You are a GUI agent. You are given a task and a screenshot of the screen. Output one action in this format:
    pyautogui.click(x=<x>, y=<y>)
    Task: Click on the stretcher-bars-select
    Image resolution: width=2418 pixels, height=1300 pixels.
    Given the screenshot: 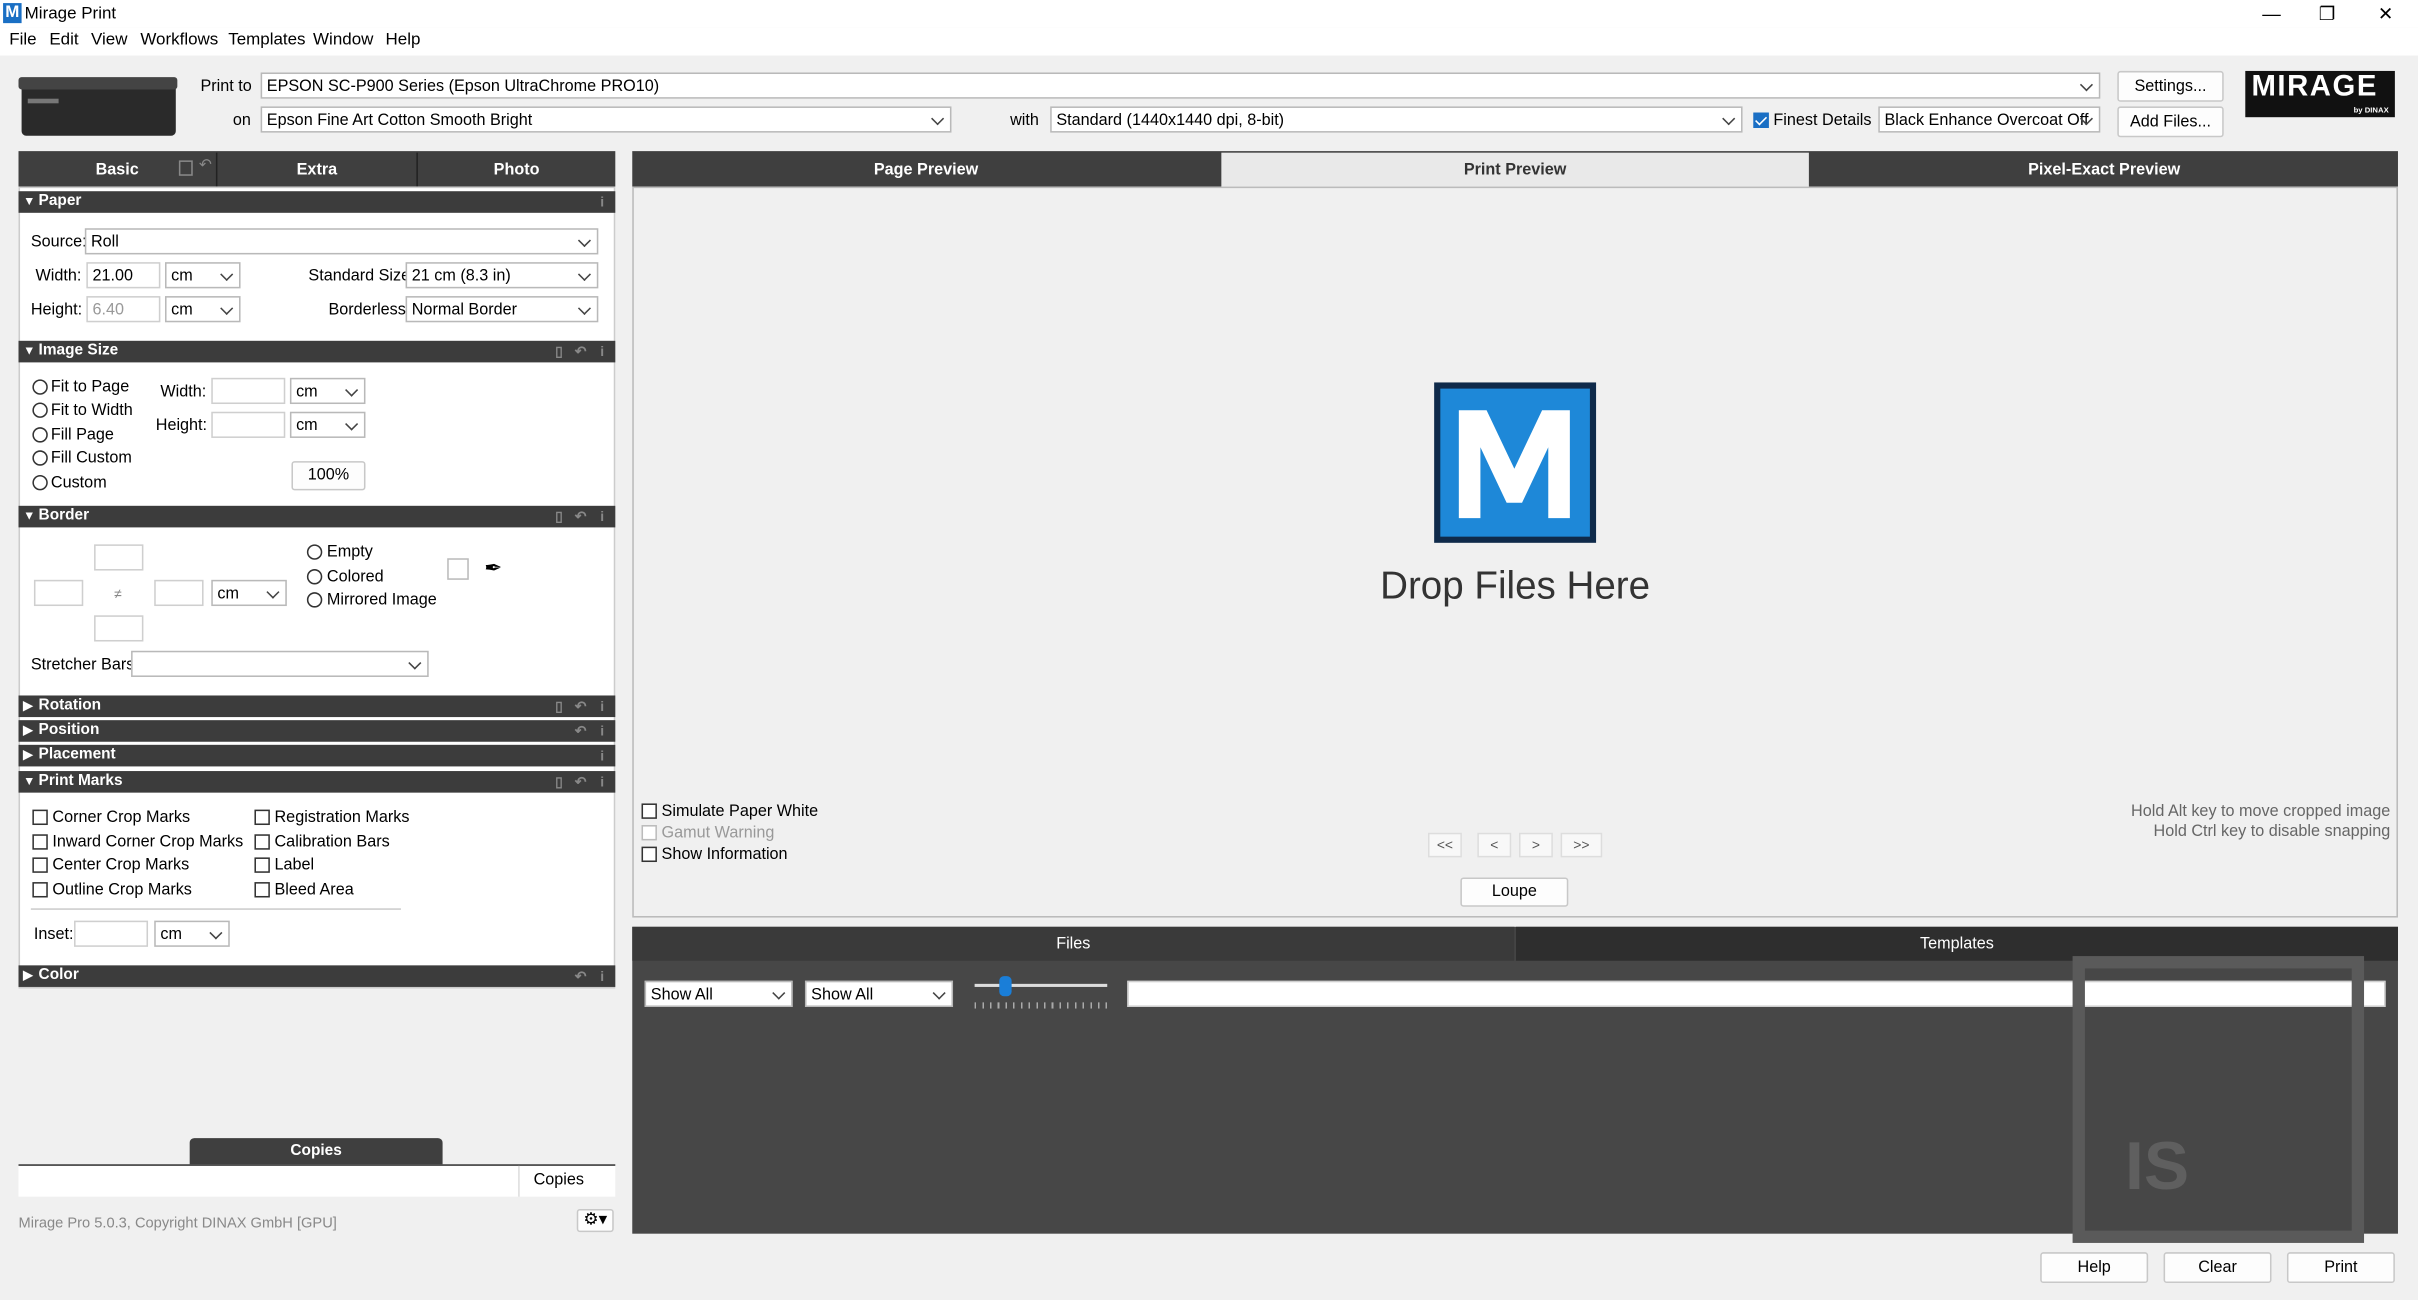 What is the action you would take?
    pyautogui.click(x=280, y=663)
    